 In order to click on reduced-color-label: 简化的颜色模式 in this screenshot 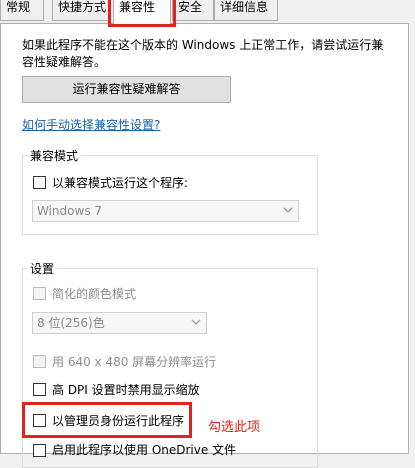, I will do `click(94, 294)`.